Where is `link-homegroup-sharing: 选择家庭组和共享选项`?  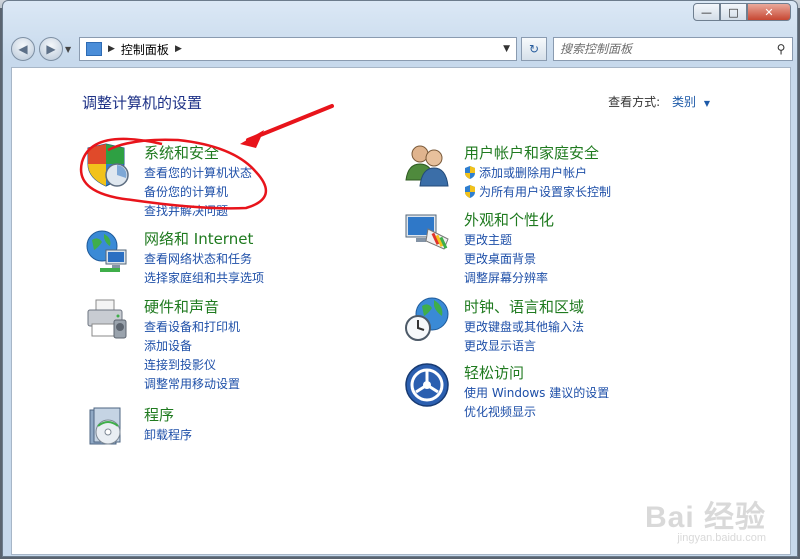
link-homegroup-sharing: 选择家庭组和共享选项 is located at coordinates (204, 278).